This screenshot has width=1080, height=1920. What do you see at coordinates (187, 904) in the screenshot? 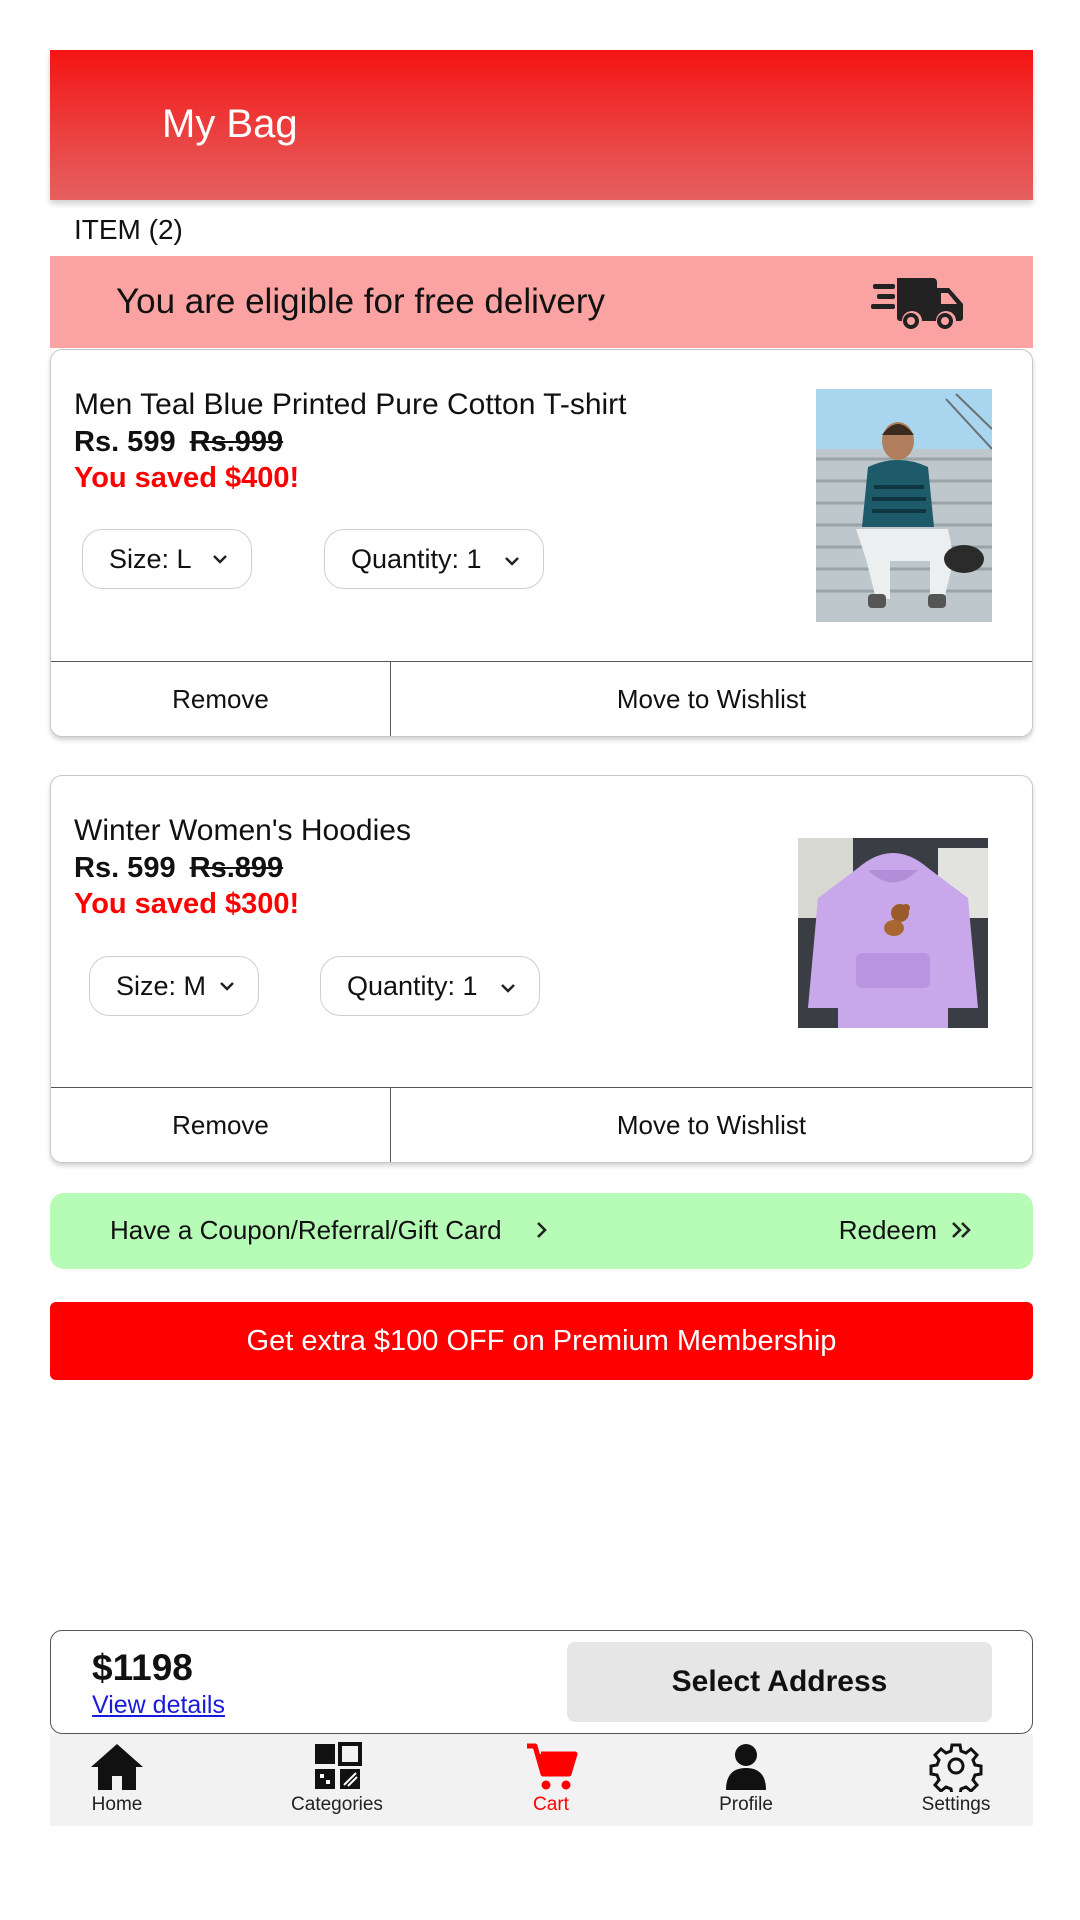
I see `savings-text: You saved $300!` at bounding box center [187, 904].